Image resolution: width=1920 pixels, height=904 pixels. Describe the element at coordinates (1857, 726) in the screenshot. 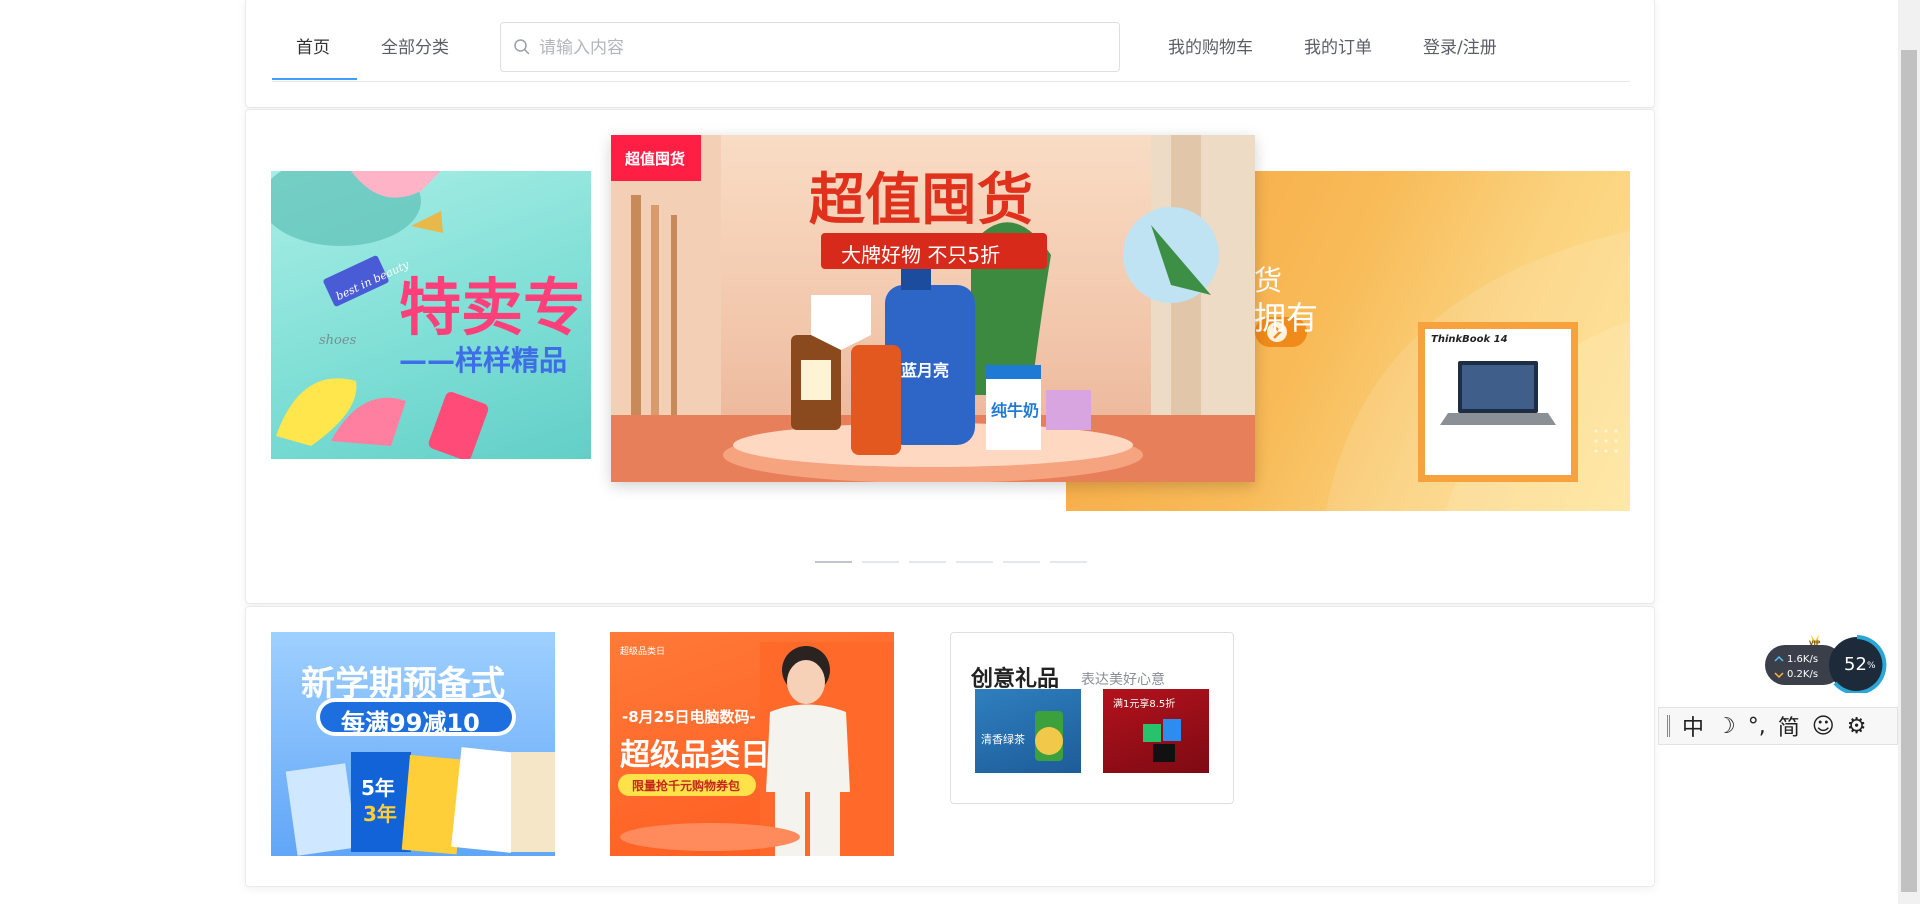

I see `gear-icon: ⚙` at that location.